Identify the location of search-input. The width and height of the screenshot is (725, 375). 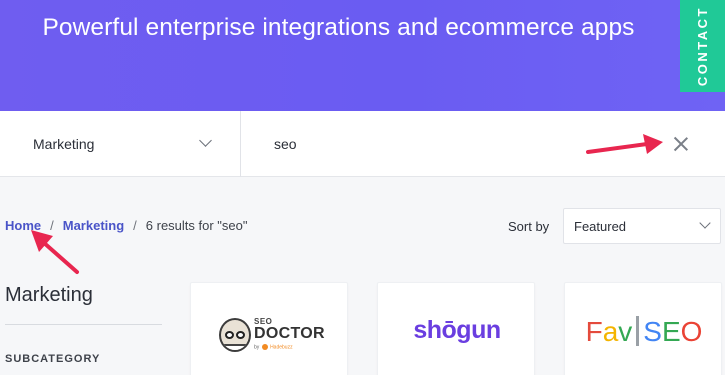
(424, 144).